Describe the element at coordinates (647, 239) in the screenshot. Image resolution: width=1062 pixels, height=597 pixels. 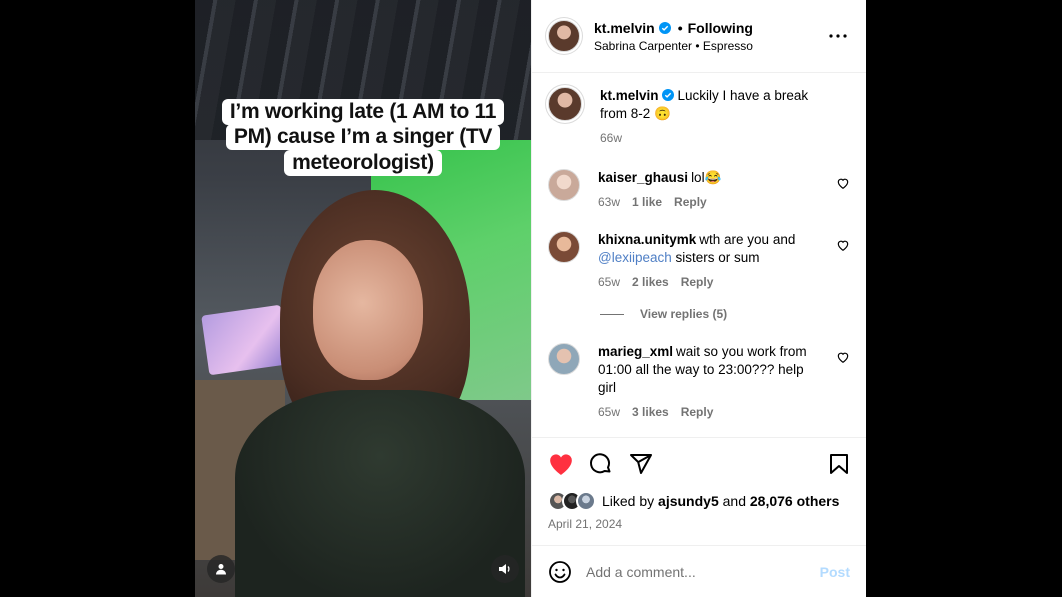
I see `comment-username: khixna.unitymk` at that location.